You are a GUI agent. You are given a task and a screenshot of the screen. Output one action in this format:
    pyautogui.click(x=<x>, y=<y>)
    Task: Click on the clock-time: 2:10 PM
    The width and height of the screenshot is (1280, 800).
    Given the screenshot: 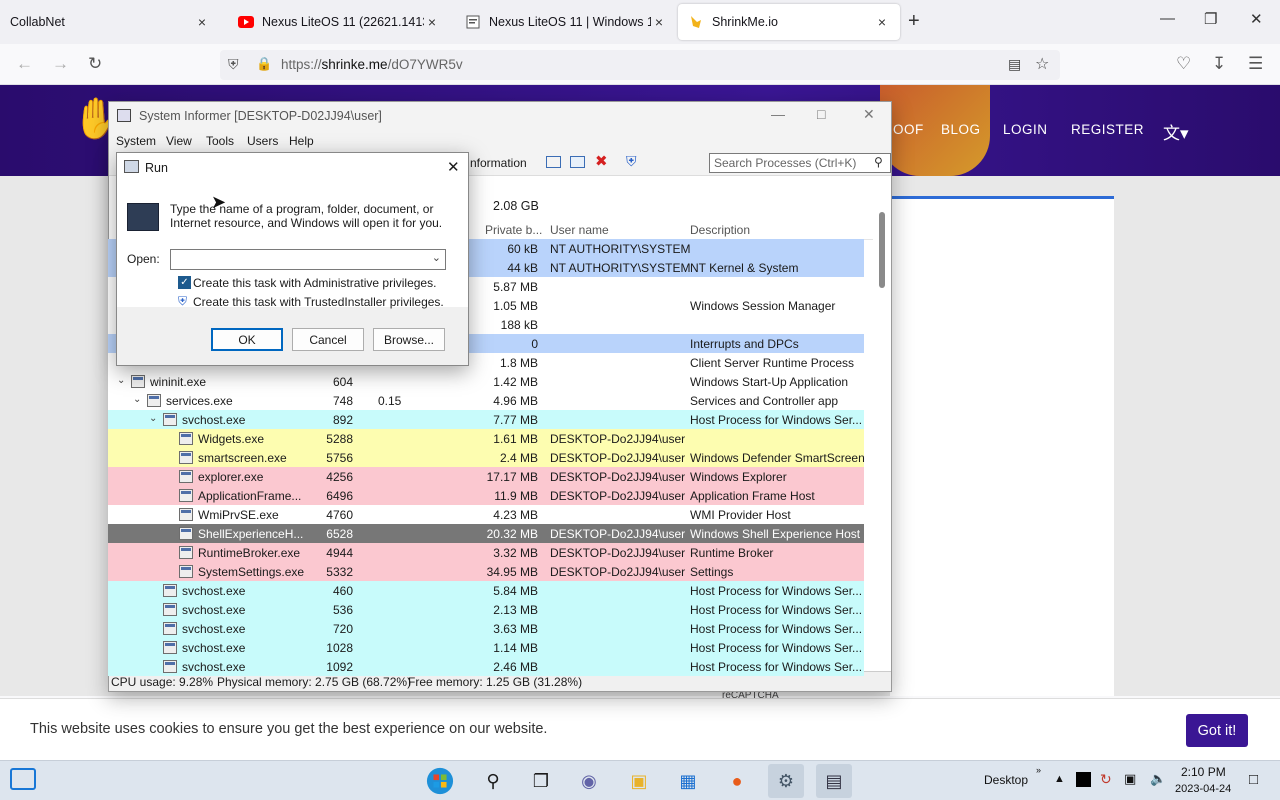 What is the action you would take?
    pyautogui.click(x=1203, y=772)
    